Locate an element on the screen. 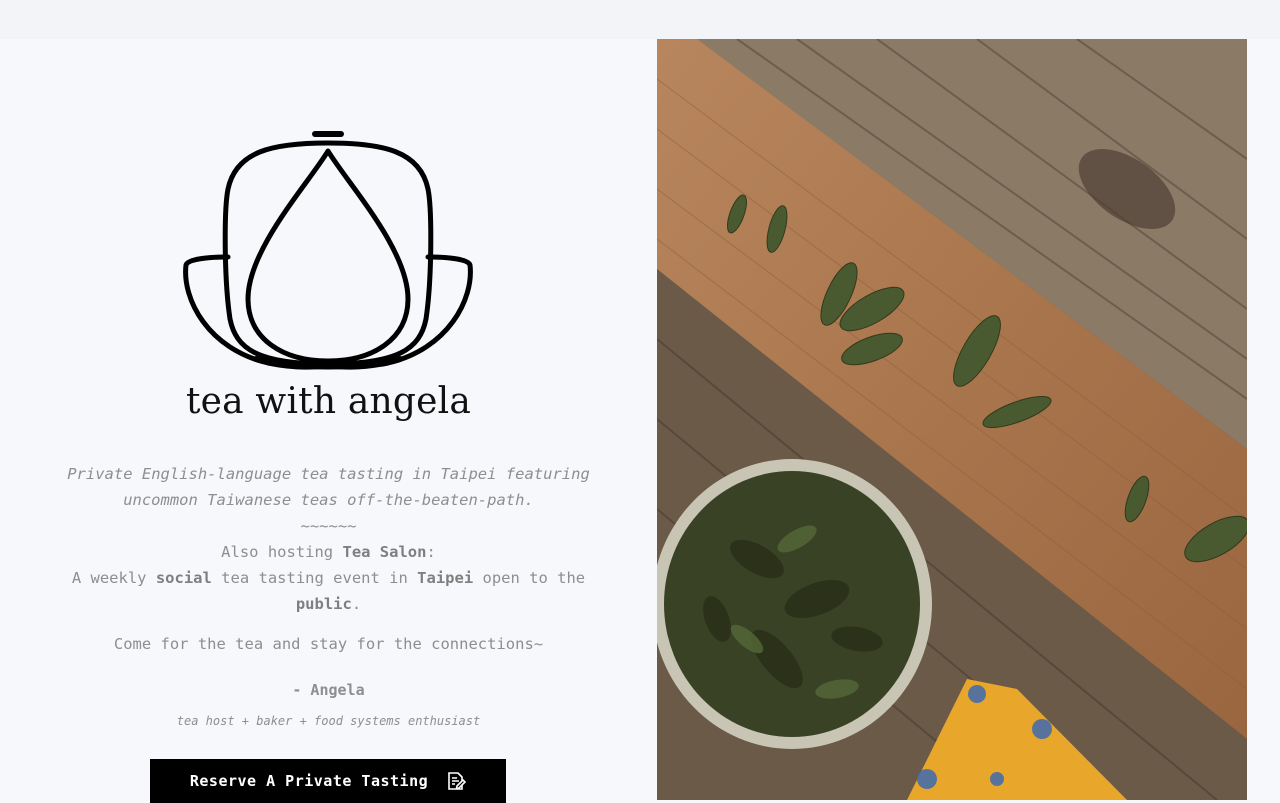  tea-salon-prefix: Also hosting is located at coordinates (282, 552).